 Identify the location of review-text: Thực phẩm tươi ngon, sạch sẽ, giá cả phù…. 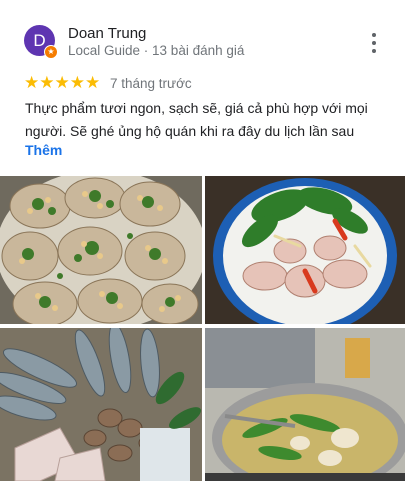
(196, 119).